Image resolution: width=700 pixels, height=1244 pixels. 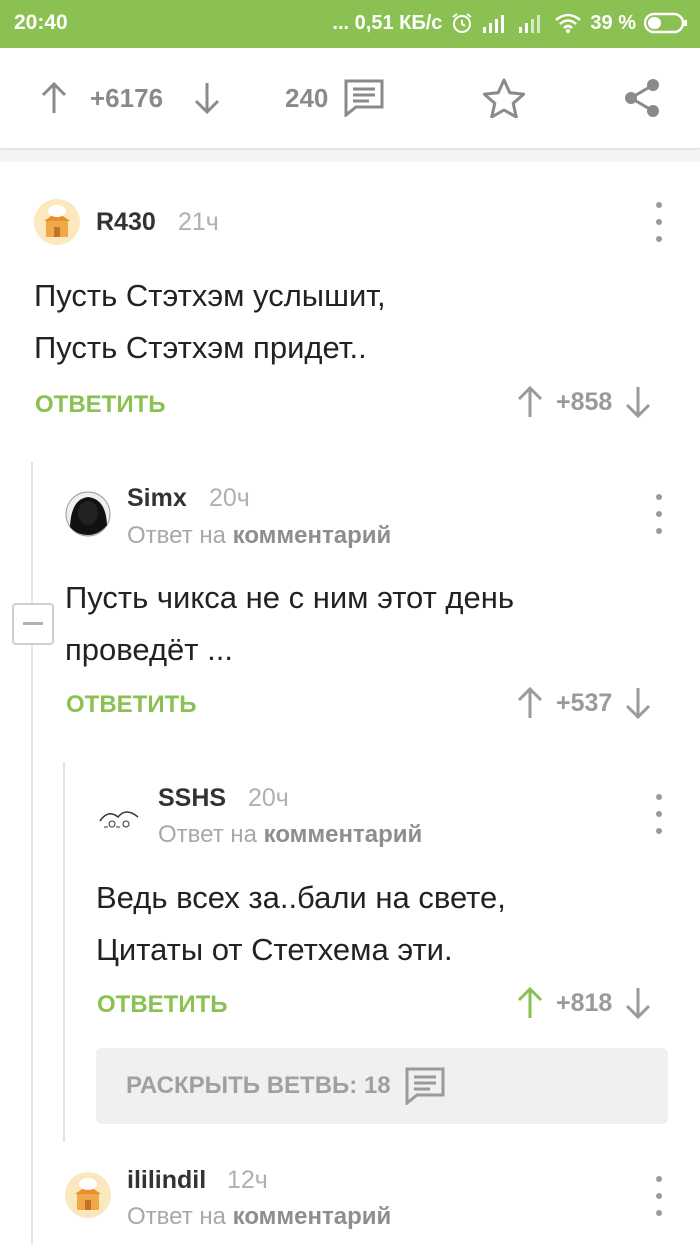 What do you see at coordinates (192, 798) in the screenshot?
I see `comment-author: SSHS` at bounding box center [192, 798].